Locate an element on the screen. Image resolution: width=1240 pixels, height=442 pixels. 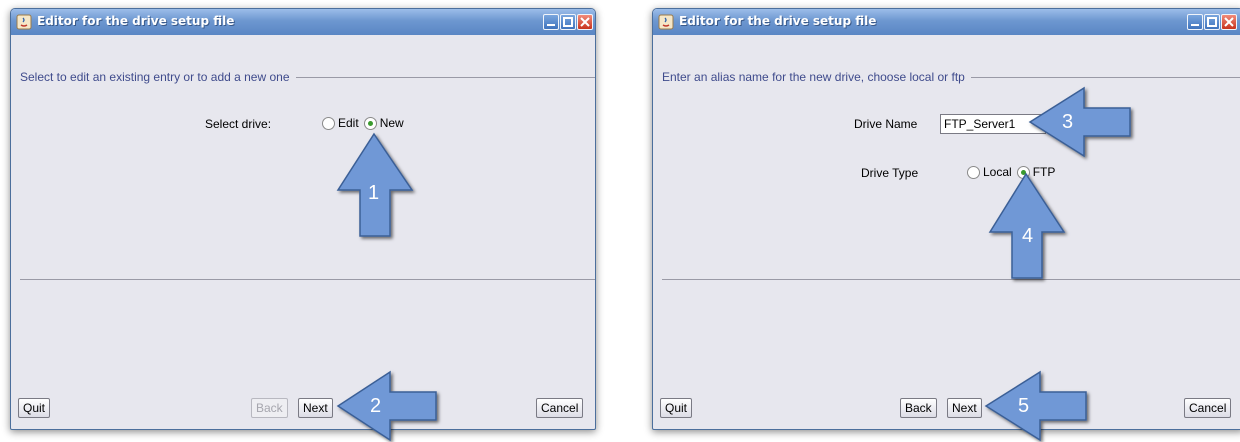
radio-edit-label: Edit is located at coordinates (348, 123).